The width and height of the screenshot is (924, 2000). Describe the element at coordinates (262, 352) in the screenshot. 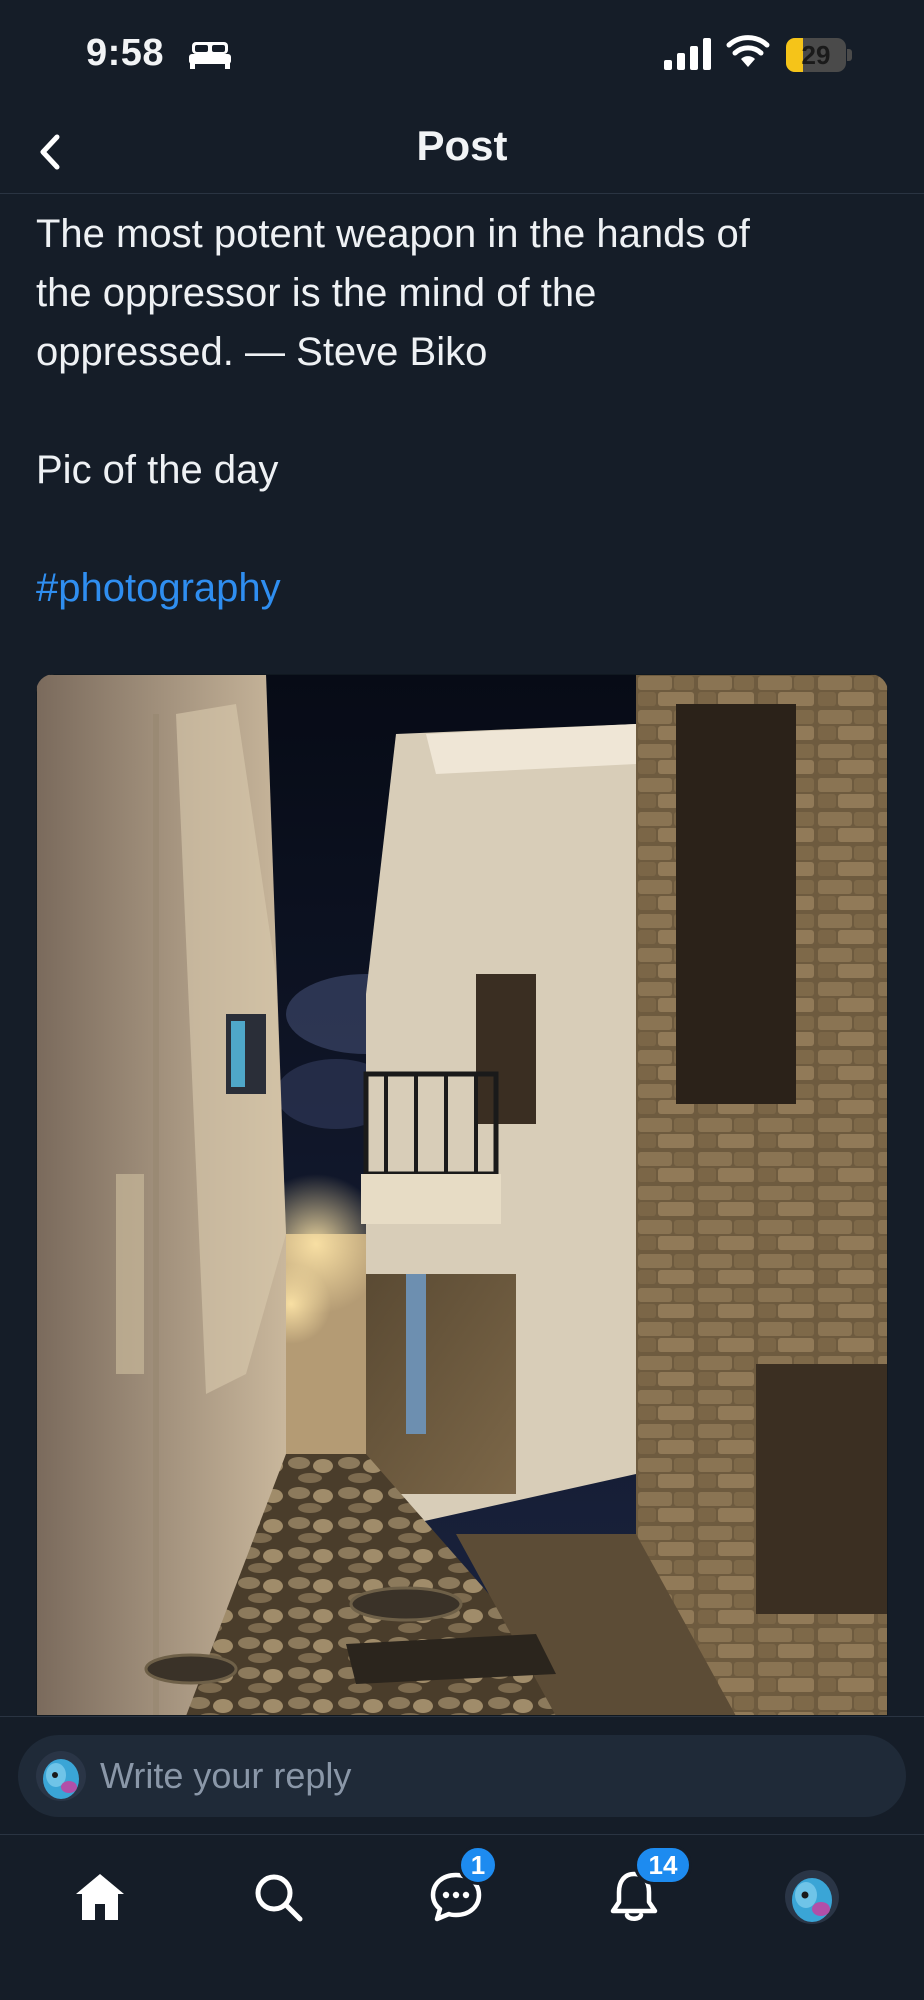

I see `post-text-line: oppressed. — Steve Biko` at that location.